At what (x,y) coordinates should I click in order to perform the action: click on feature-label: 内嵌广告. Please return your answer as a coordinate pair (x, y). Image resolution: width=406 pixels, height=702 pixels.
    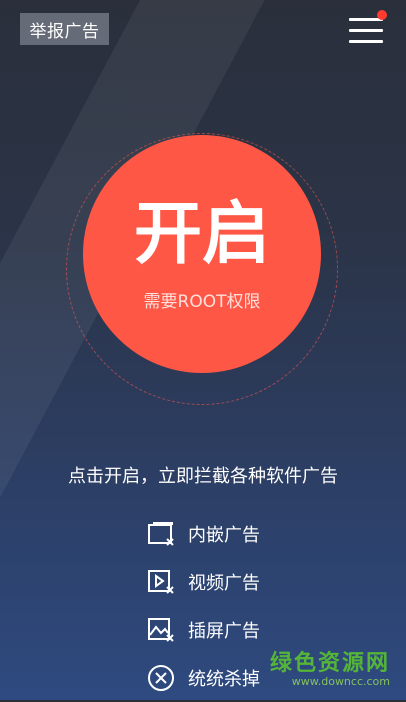
    Looking at the image, I should click on (224, 535).